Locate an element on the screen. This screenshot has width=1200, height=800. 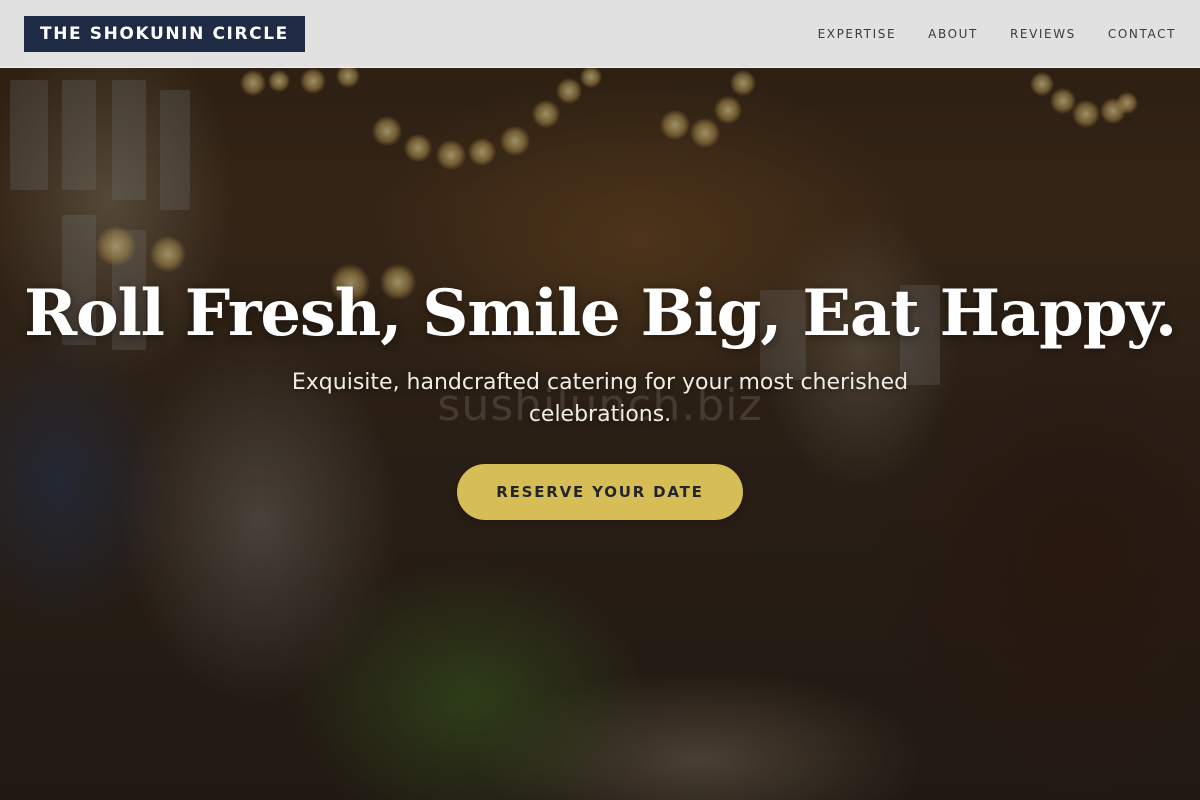
nav-link-contact: CONTACT is located at coordinates (1142, 34).